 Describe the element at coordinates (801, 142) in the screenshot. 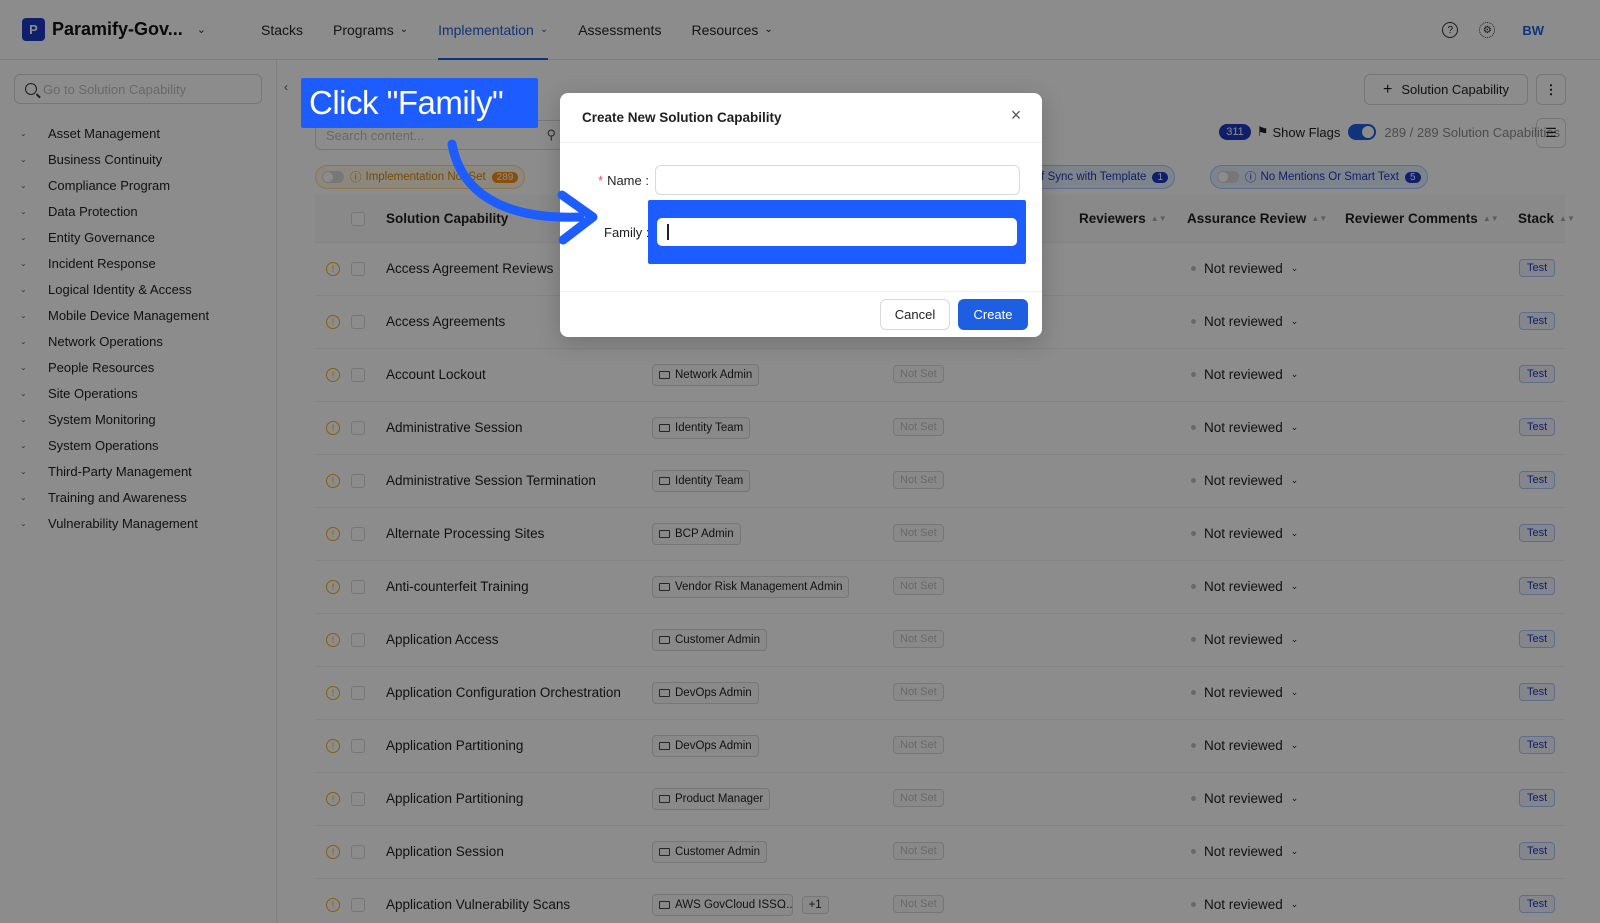

I see `dialog-divider` at that location.